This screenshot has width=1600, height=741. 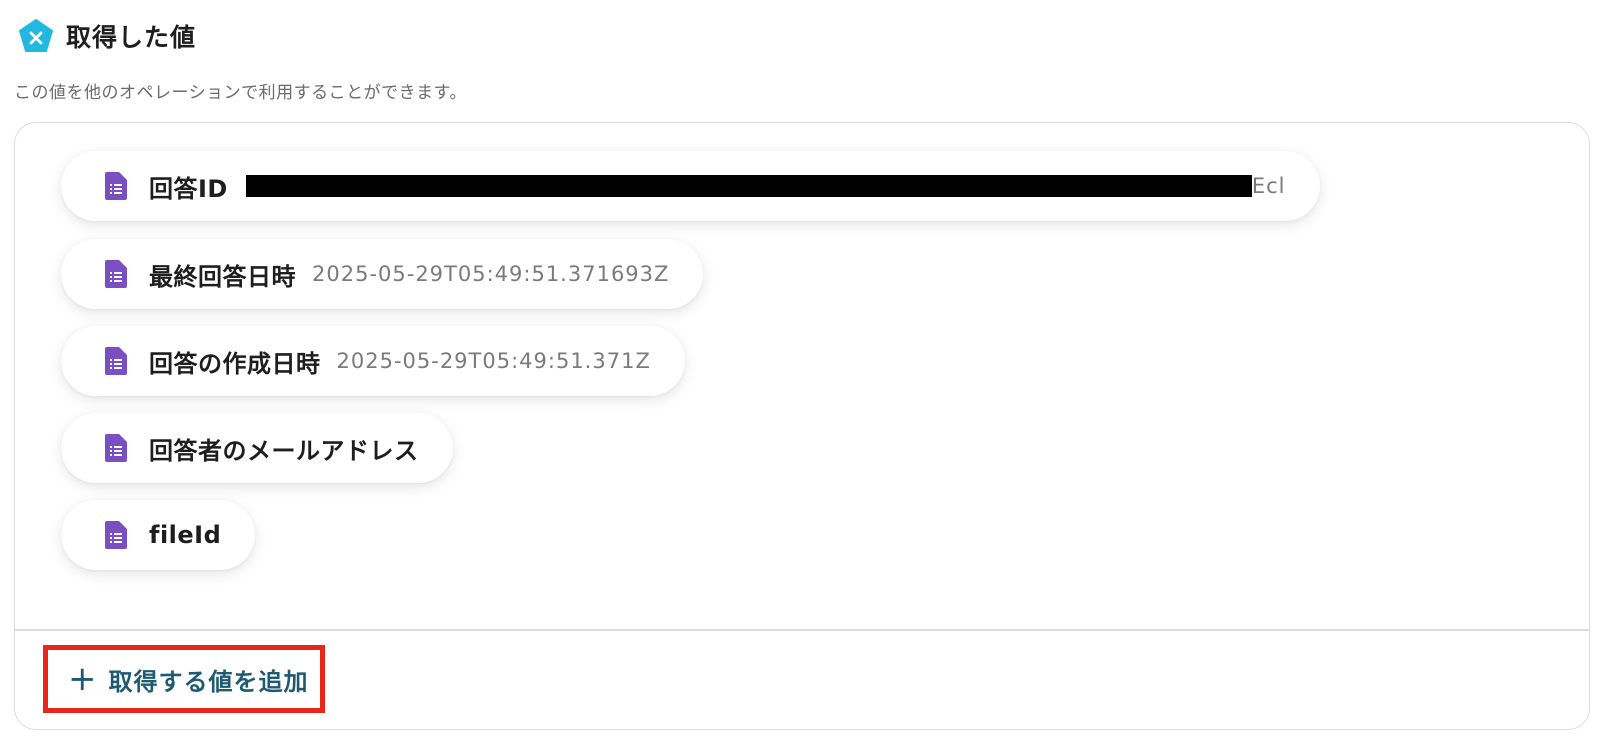 What do you see at coordinates (1268, 186) in the screenshot?
I see `value-text: Ecl` at bounding box center [1268, 186].